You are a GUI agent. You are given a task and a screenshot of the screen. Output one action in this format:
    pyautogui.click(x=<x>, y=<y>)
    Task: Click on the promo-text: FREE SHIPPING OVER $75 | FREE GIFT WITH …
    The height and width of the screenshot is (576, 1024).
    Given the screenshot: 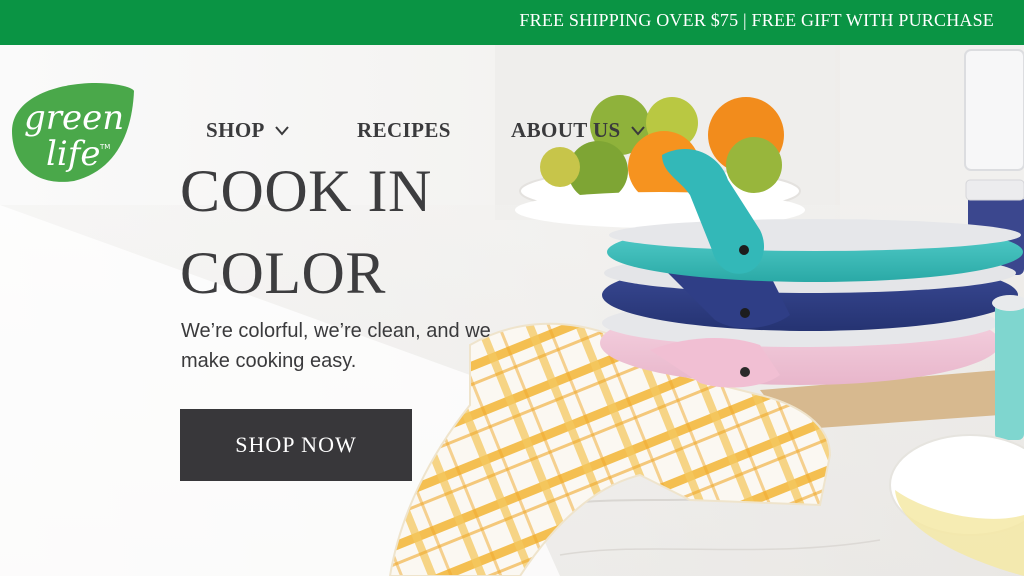 What is the action you would take?
    pyautogui.click(x=756, y=20)
    